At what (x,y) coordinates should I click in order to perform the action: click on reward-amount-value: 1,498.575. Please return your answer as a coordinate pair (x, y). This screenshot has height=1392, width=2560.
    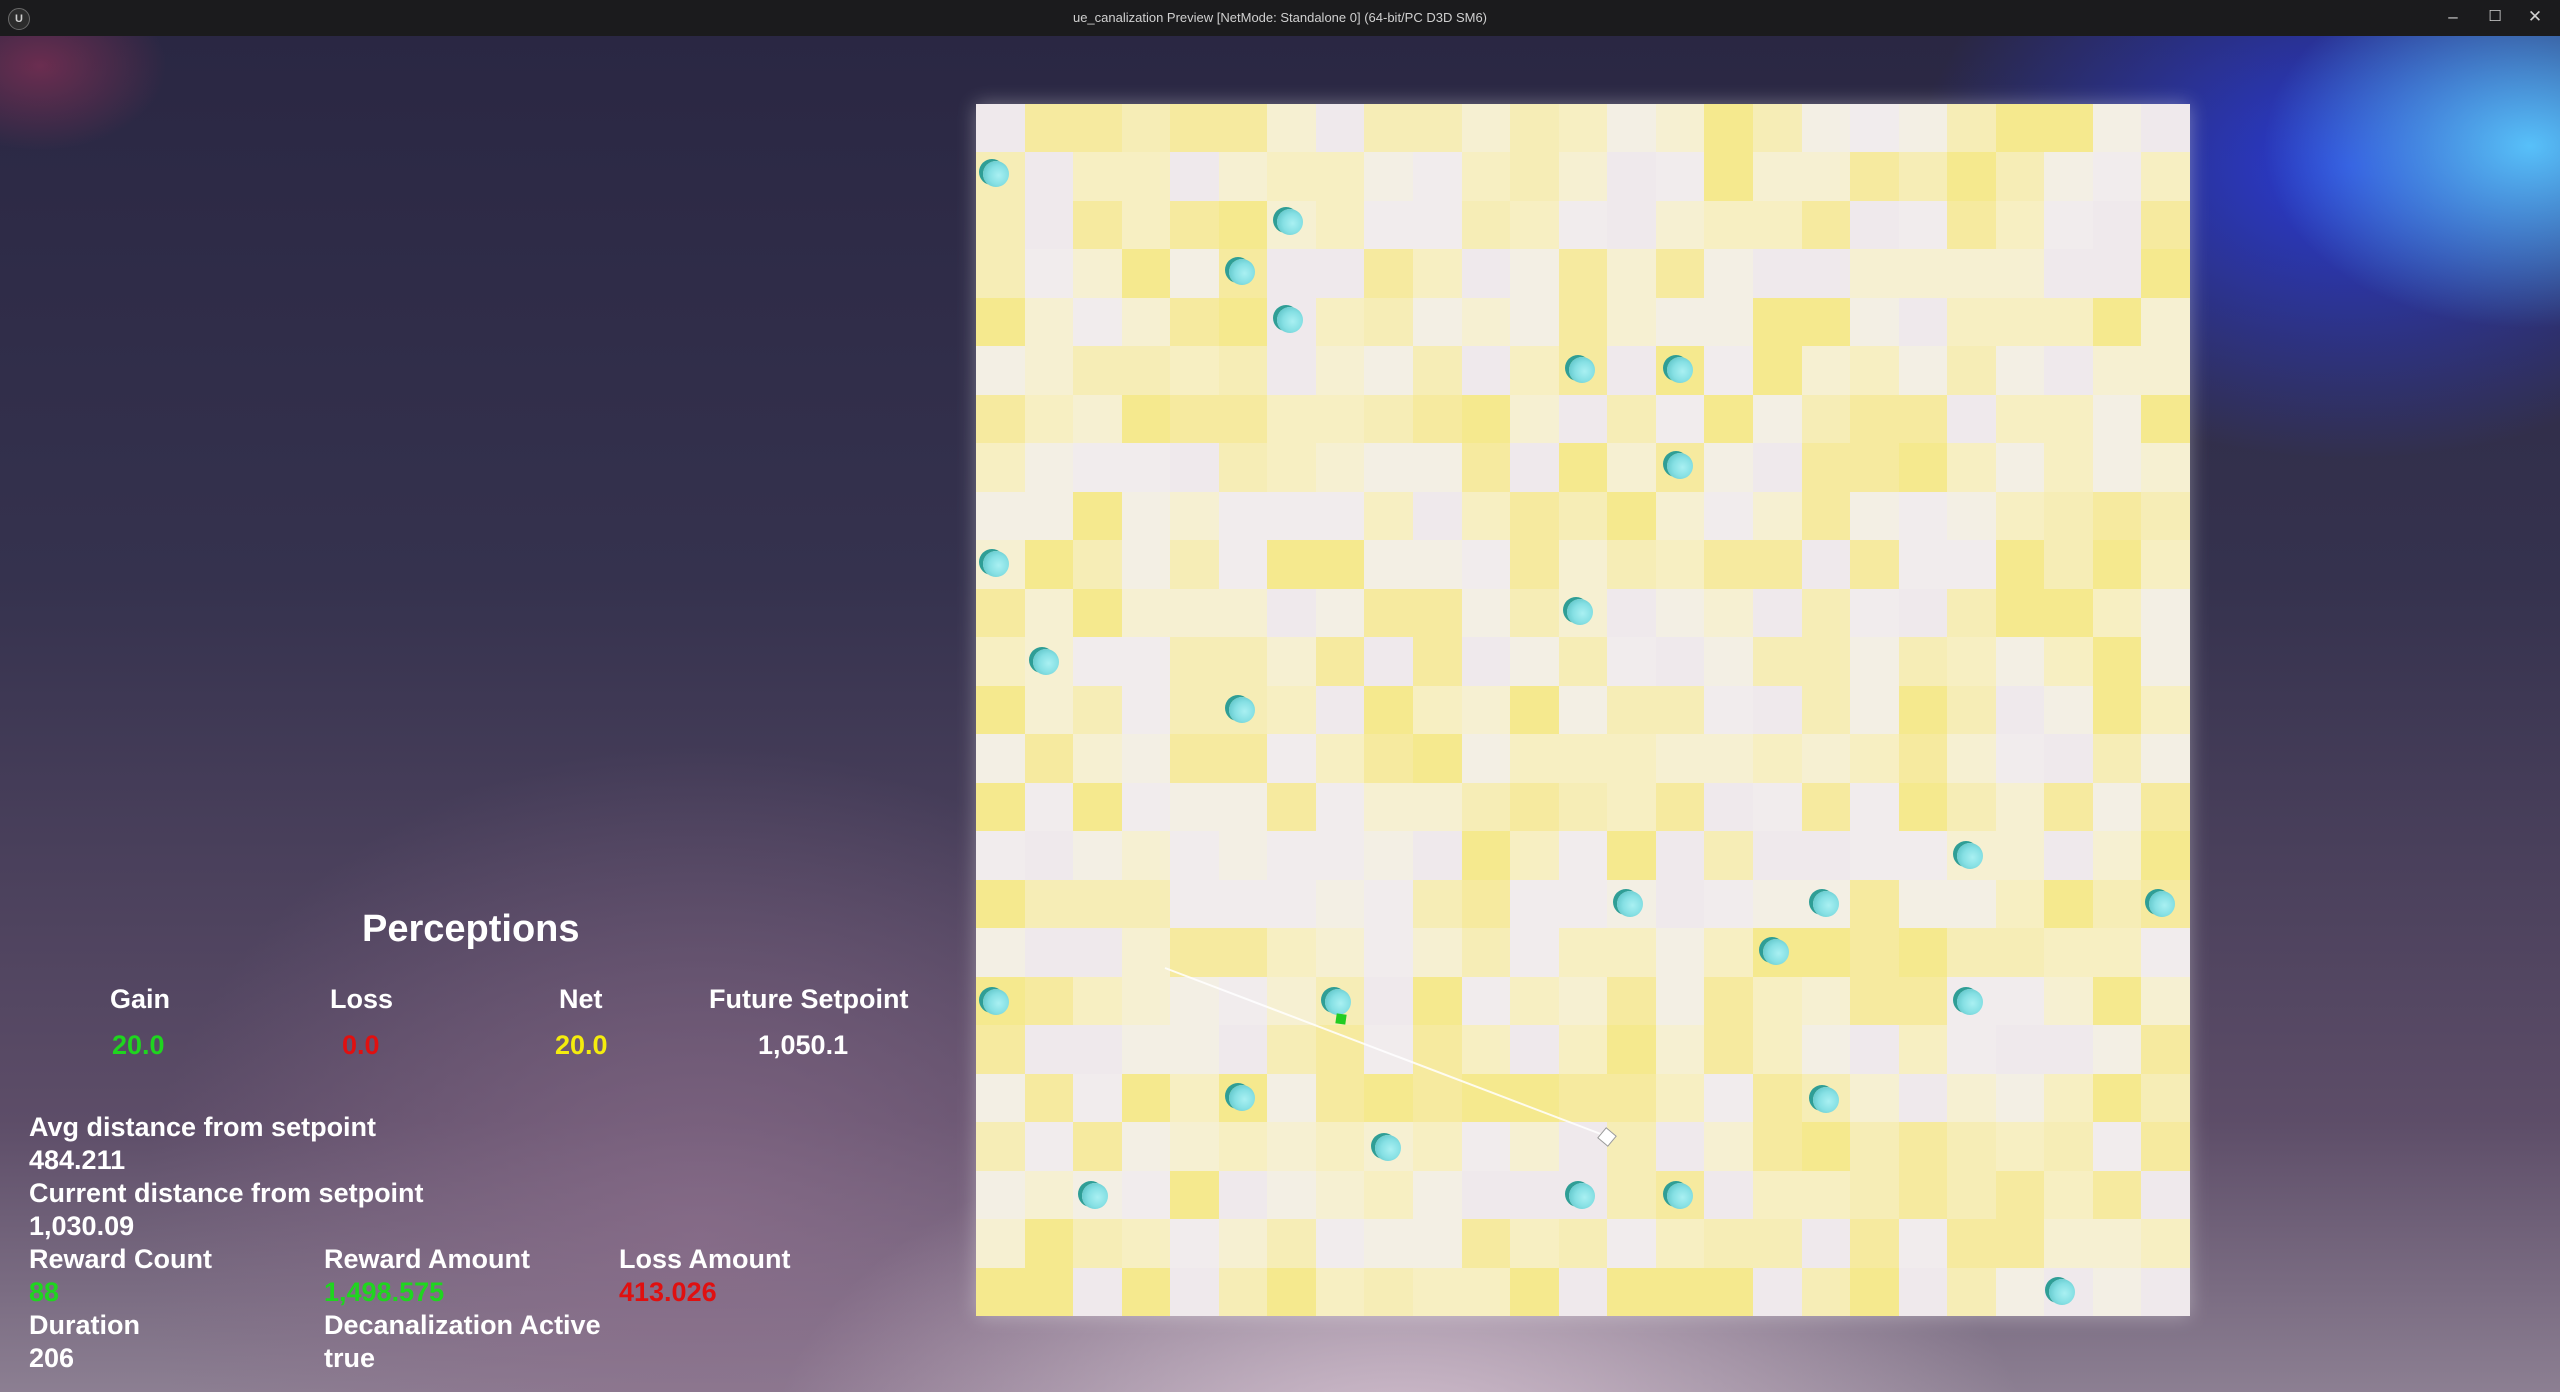
    Looking at the image, I should click on (384, 1292).